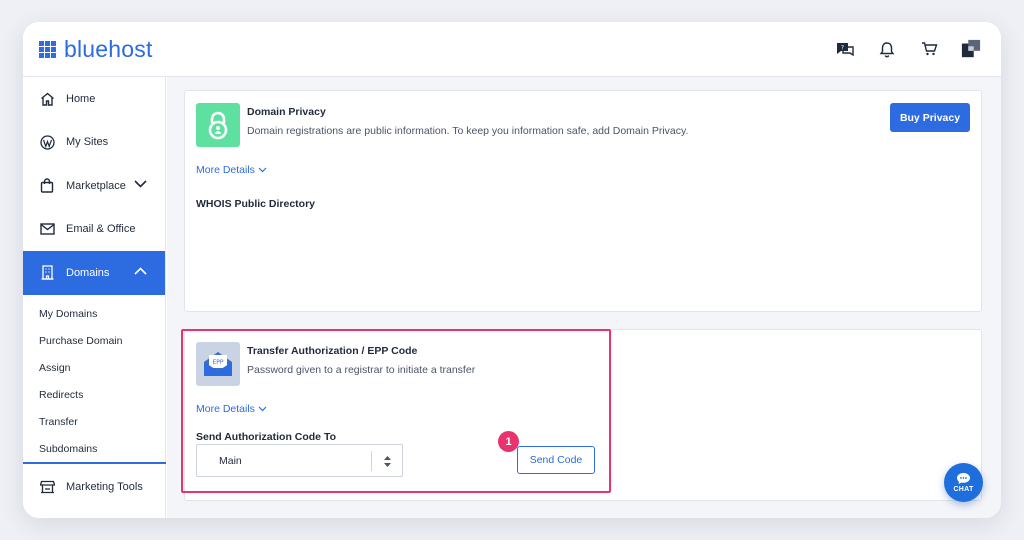  What do you see at coordinates (47, 273) in the screenshot?
I see `building-icon` at bounding box center [47, 273].